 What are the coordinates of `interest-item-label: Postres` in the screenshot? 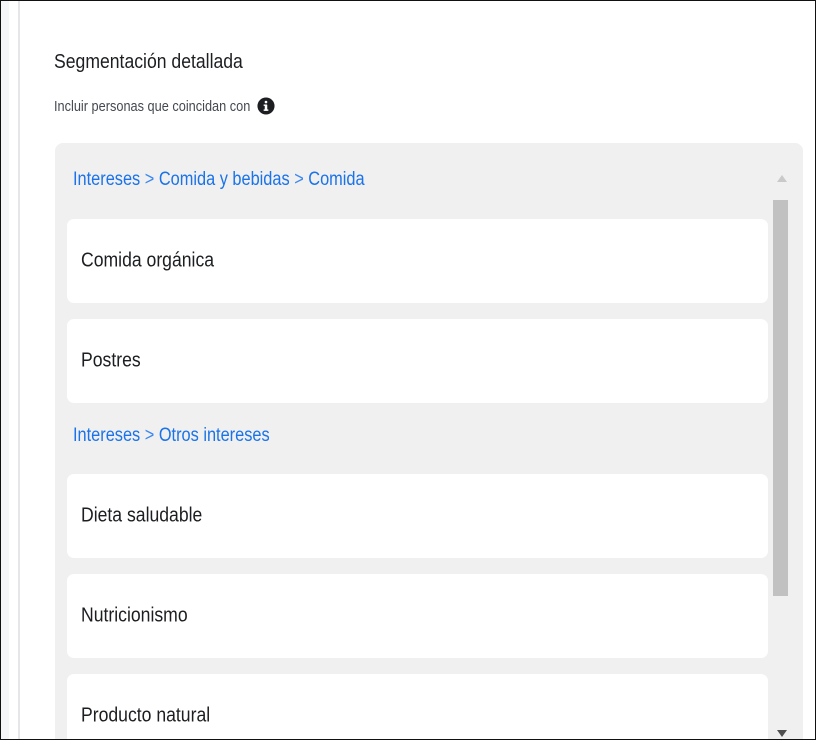 It's located at (111, 360).